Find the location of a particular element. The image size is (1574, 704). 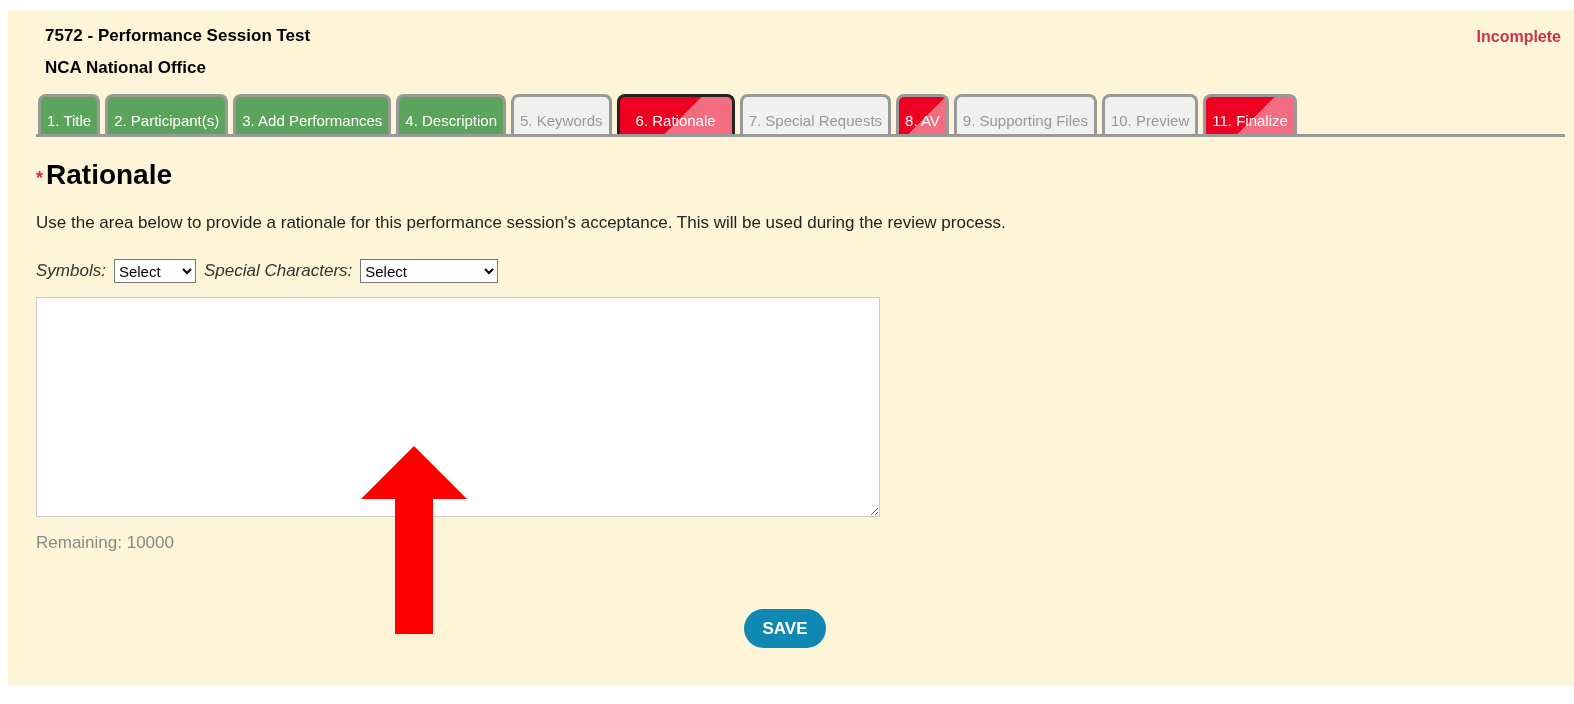

step-tab: 10. Preview is located at coordinates (1150, 114).